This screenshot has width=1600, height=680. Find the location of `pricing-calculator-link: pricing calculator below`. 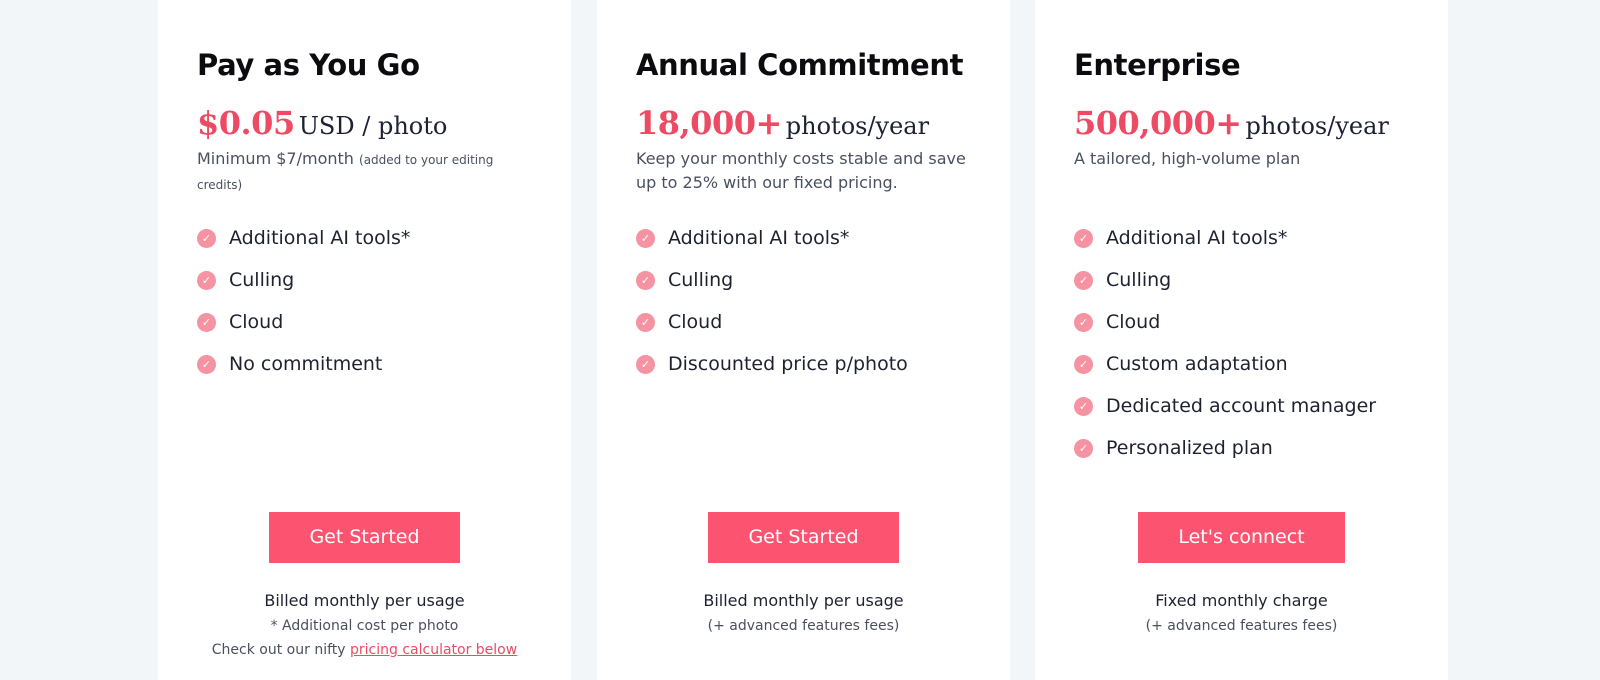

pricing-calculator-link: pricing calculator below is located at coordinates (433, 650).